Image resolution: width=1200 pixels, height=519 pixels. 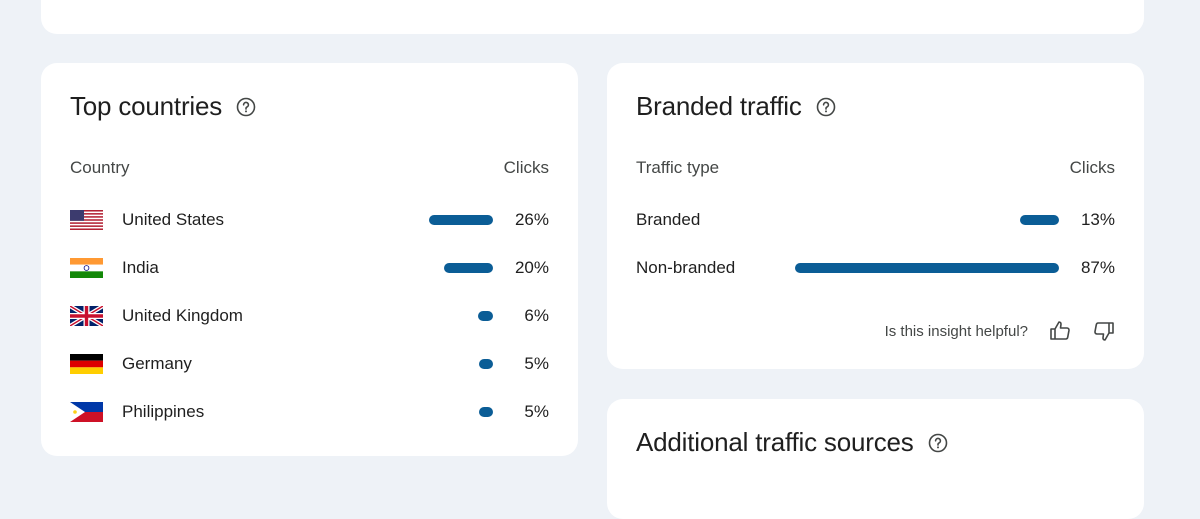 I want to click on card-title-row: Additional traffic sources, so click(x=792, y=442).